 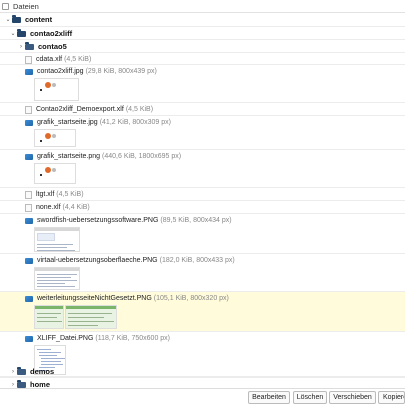 What do you see at coordinates (26, 6) in the screenshot?
I see `header-title: Dateien` at bounding box center [26, 6].